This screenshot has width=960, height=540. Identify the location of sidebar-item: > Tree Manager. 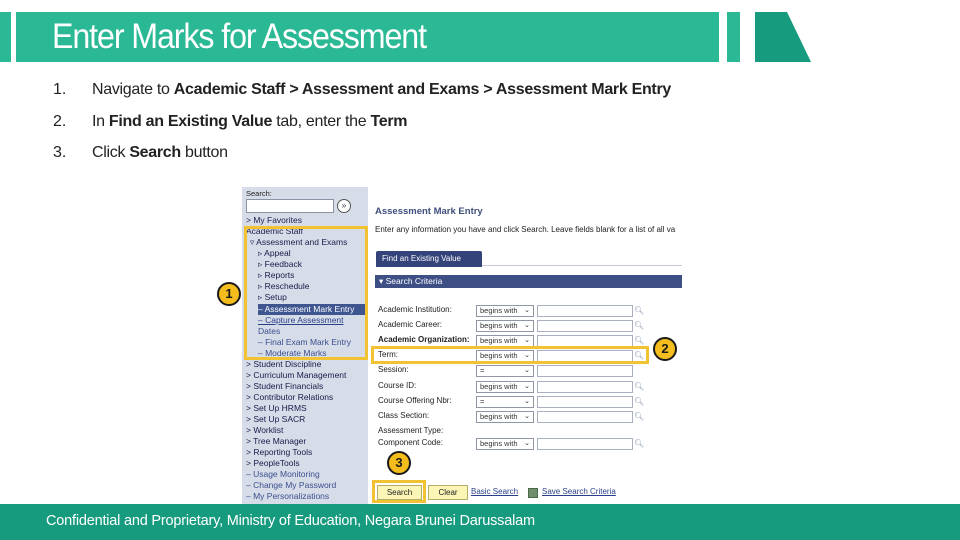
(276, 441).